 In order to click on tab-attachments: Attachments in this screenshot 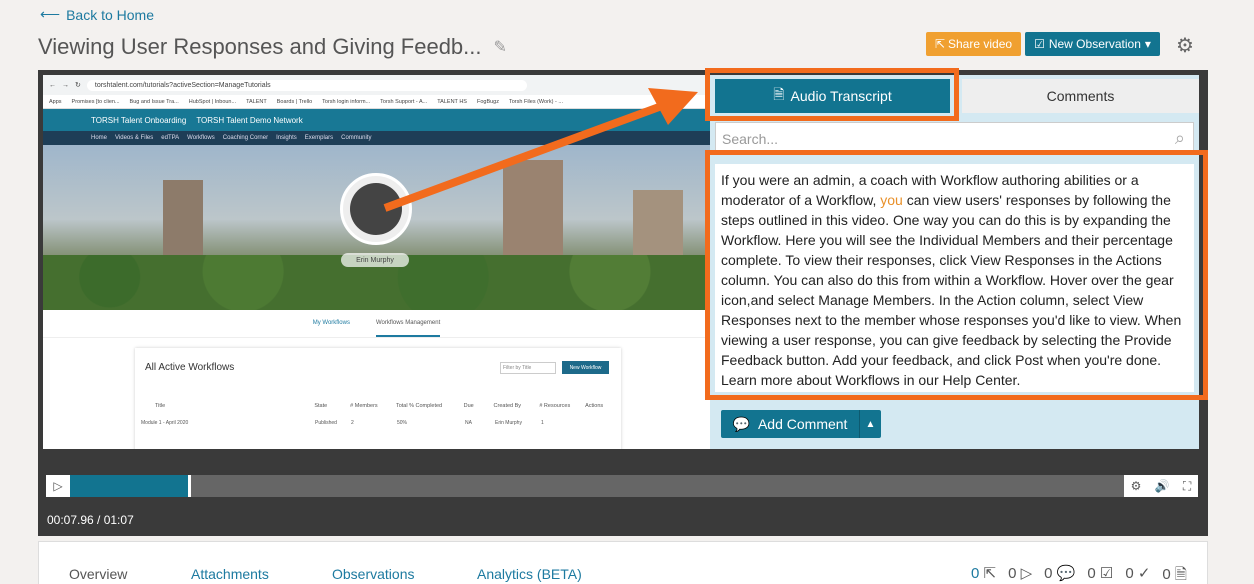, I will do `click(230, 574)`.